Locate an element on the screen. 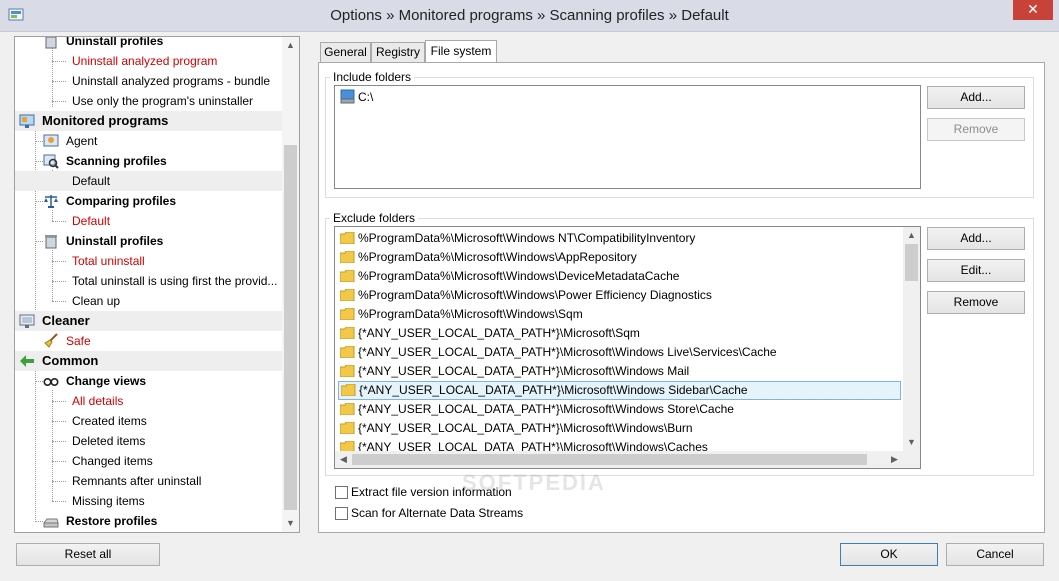 Image resolution: width=1059 pixels, height=581 pixels. exclude-scroll-thumb is located at coordinates (911, 262).